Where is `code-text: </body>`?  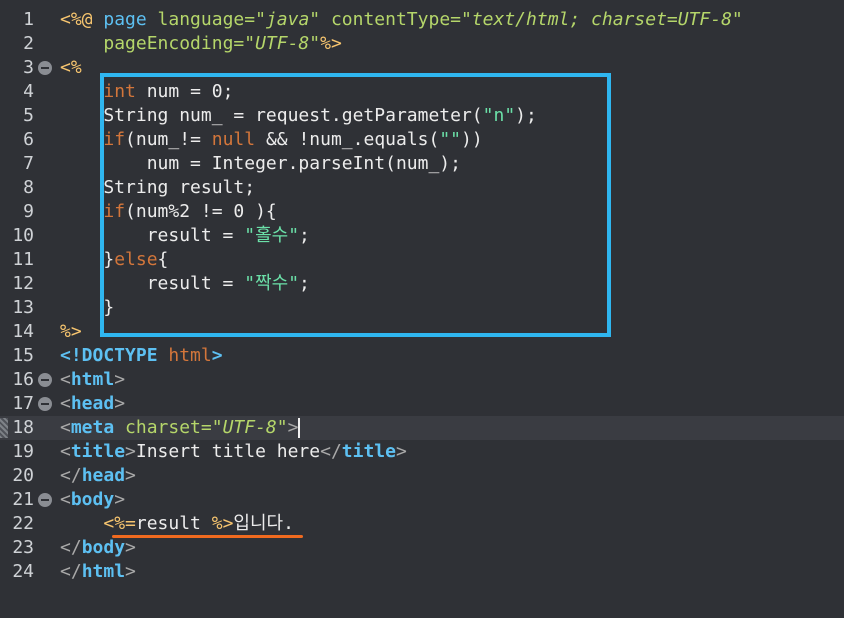
code-text: </body> is located at coordinates (98, 548).